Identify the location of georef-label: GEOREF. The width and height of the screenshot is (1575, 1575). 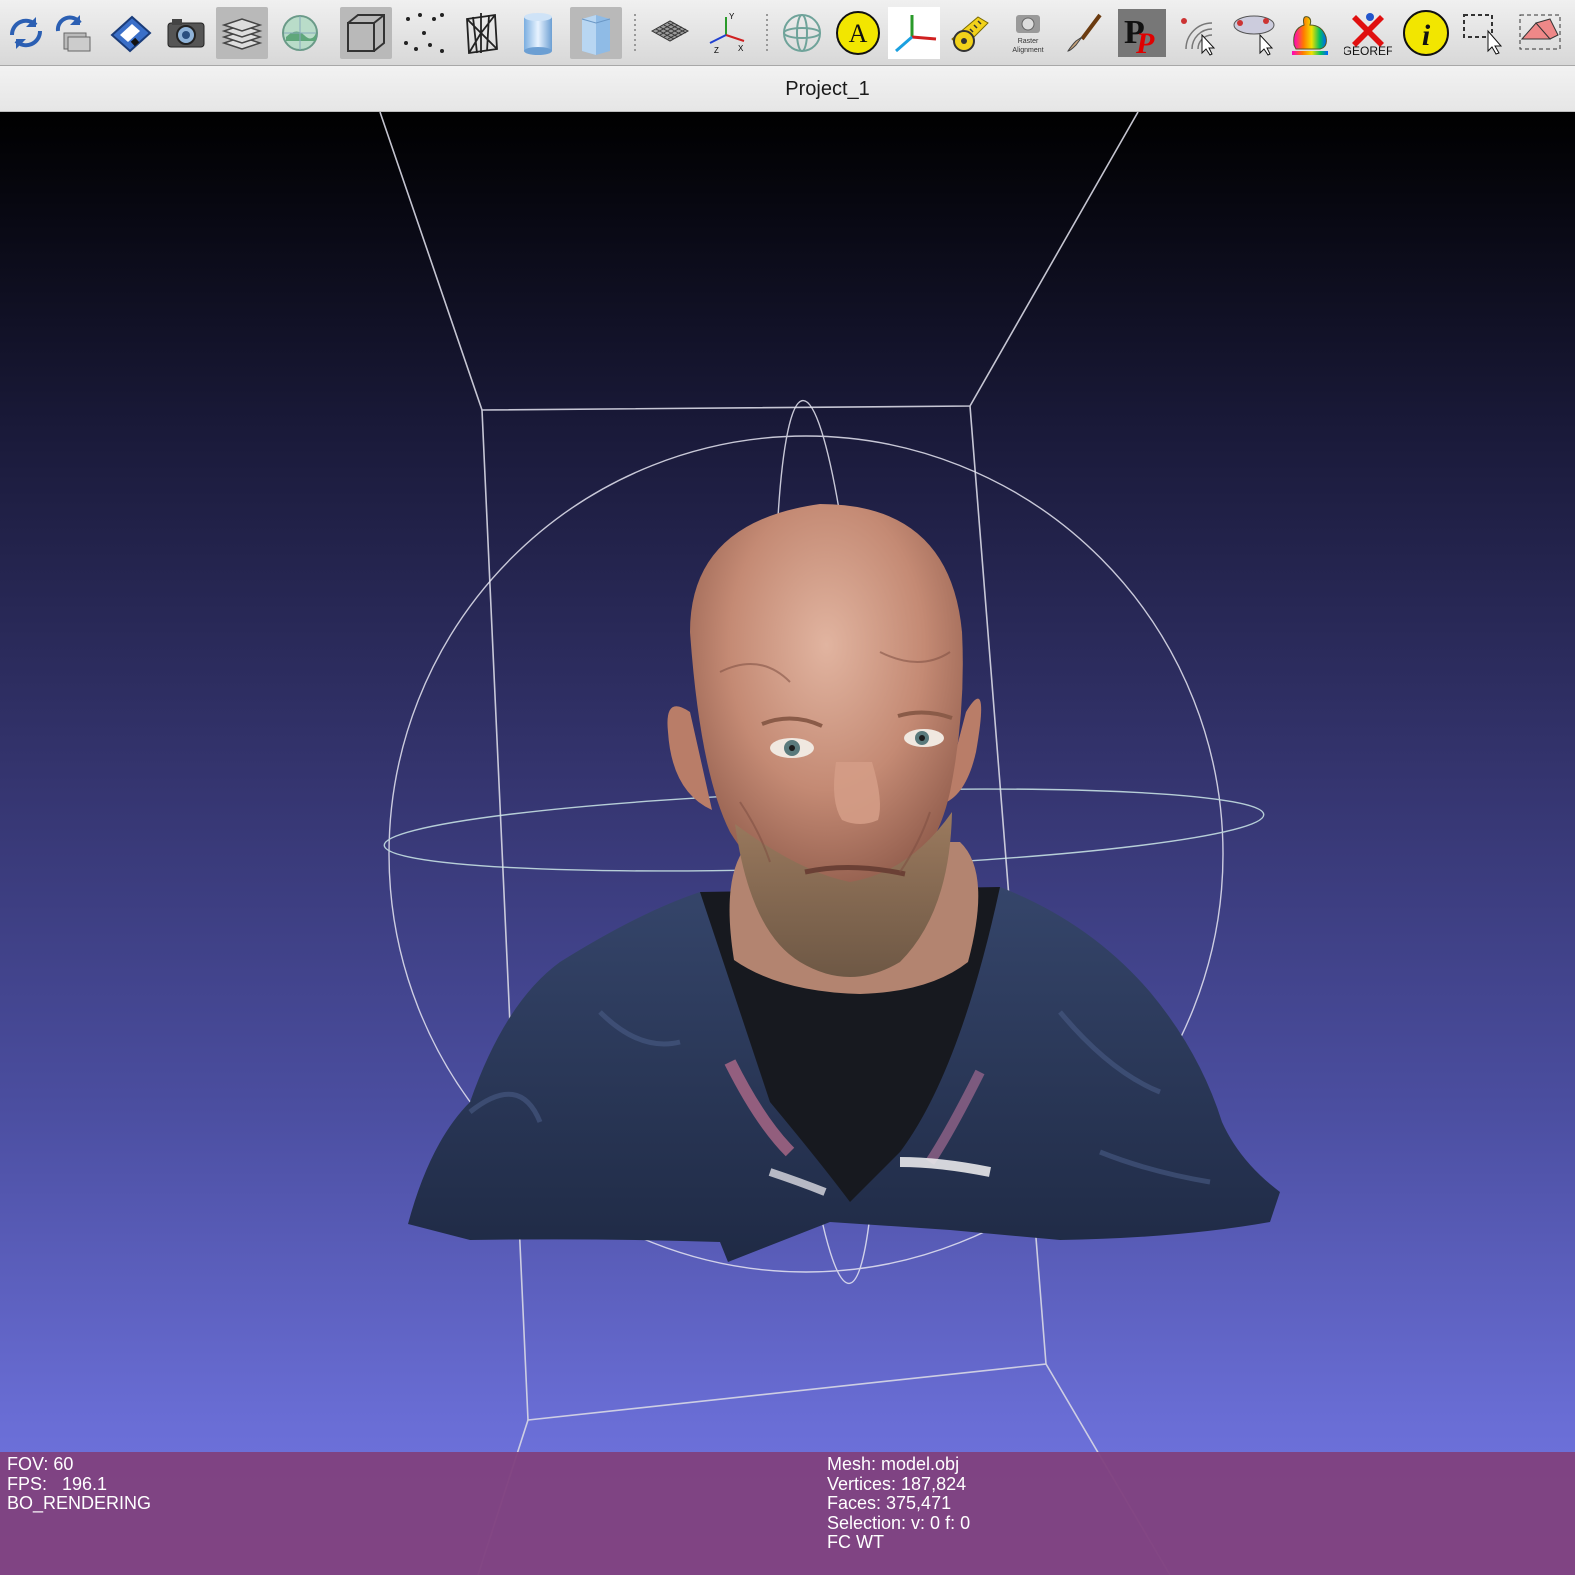
(1368, 50).